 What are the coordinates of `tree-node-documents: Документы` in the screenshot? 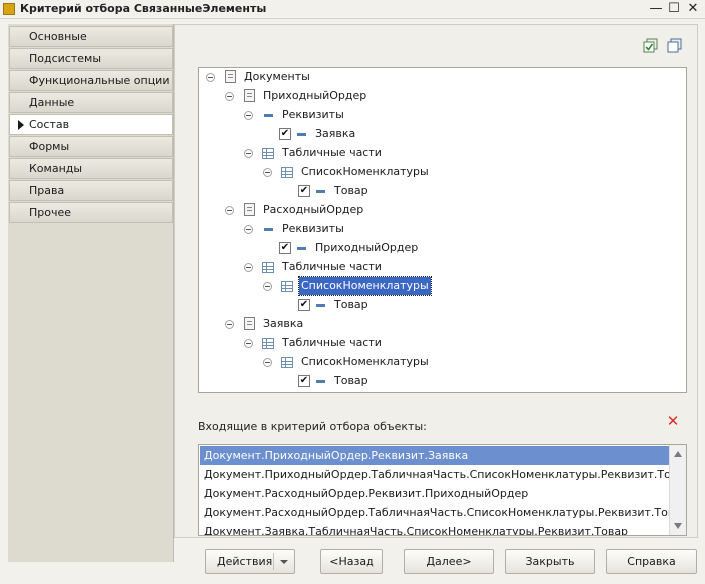 It's located at (439, 77).